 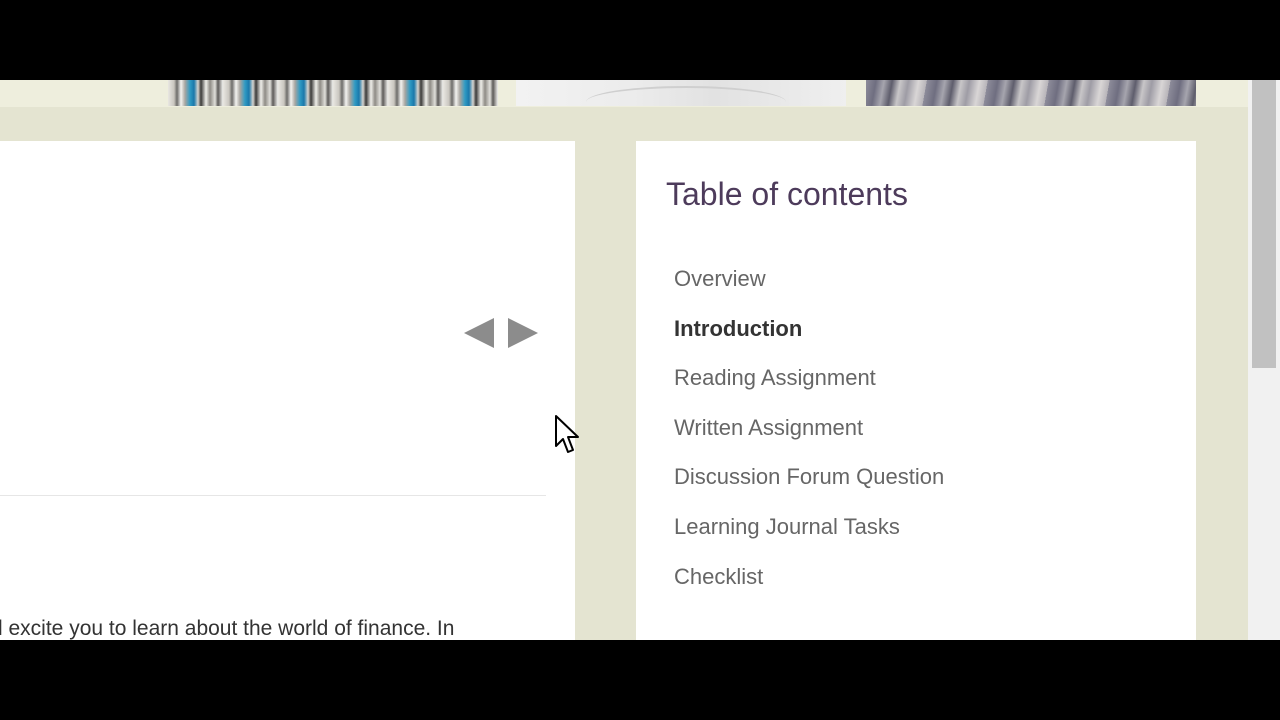 I want to click on toc-item-introduction: Introduction, so click(x=809, y=341).